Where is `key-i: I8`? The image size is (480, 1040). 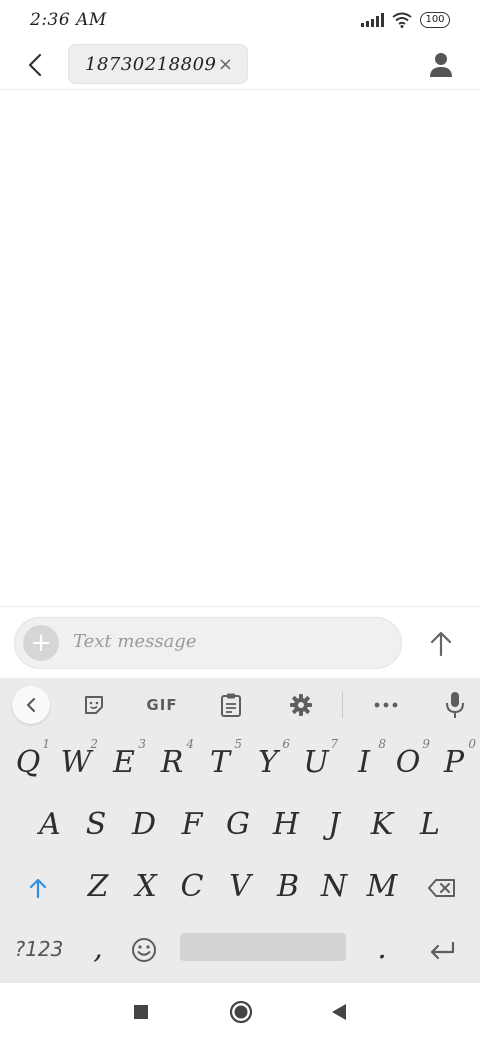 key-i: I8 is located at coordinates (364, 763).